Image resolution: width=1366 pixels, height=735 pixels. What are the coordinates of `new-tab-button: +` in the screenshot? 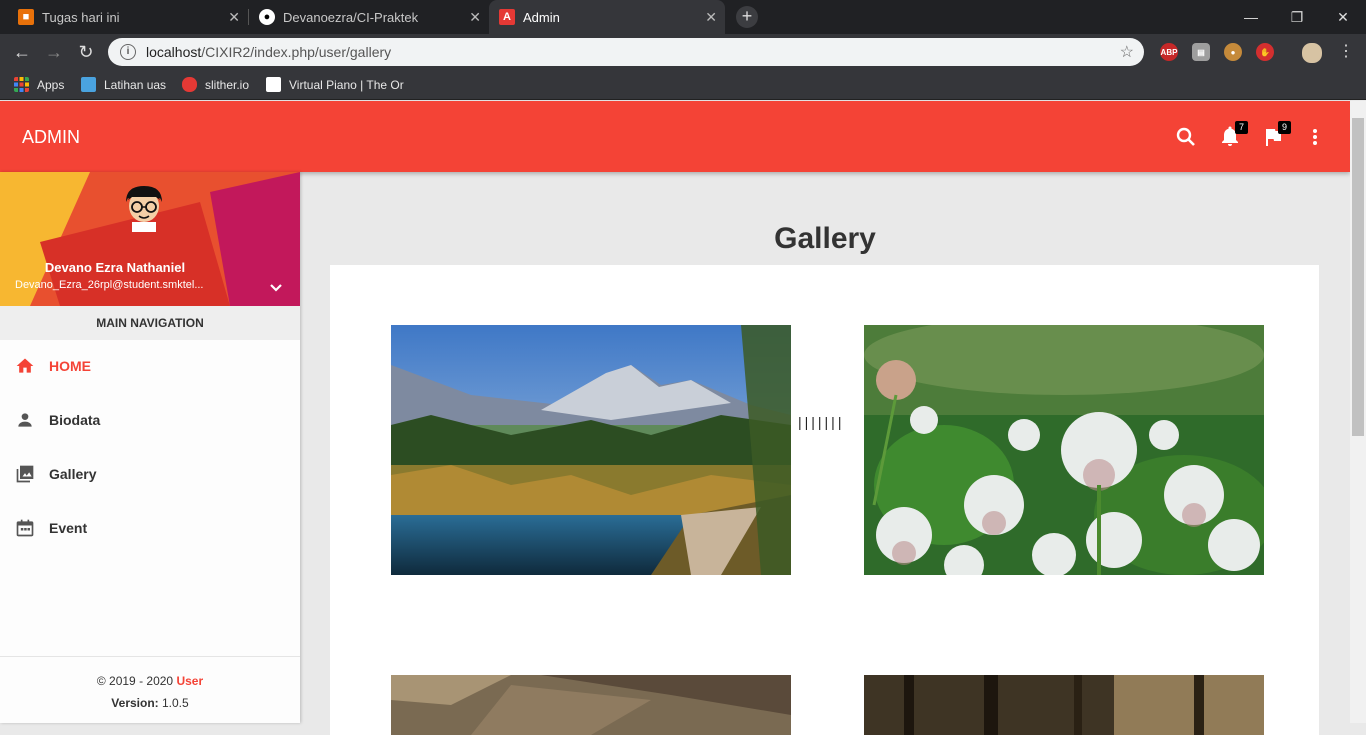 It's located at (747, 17).